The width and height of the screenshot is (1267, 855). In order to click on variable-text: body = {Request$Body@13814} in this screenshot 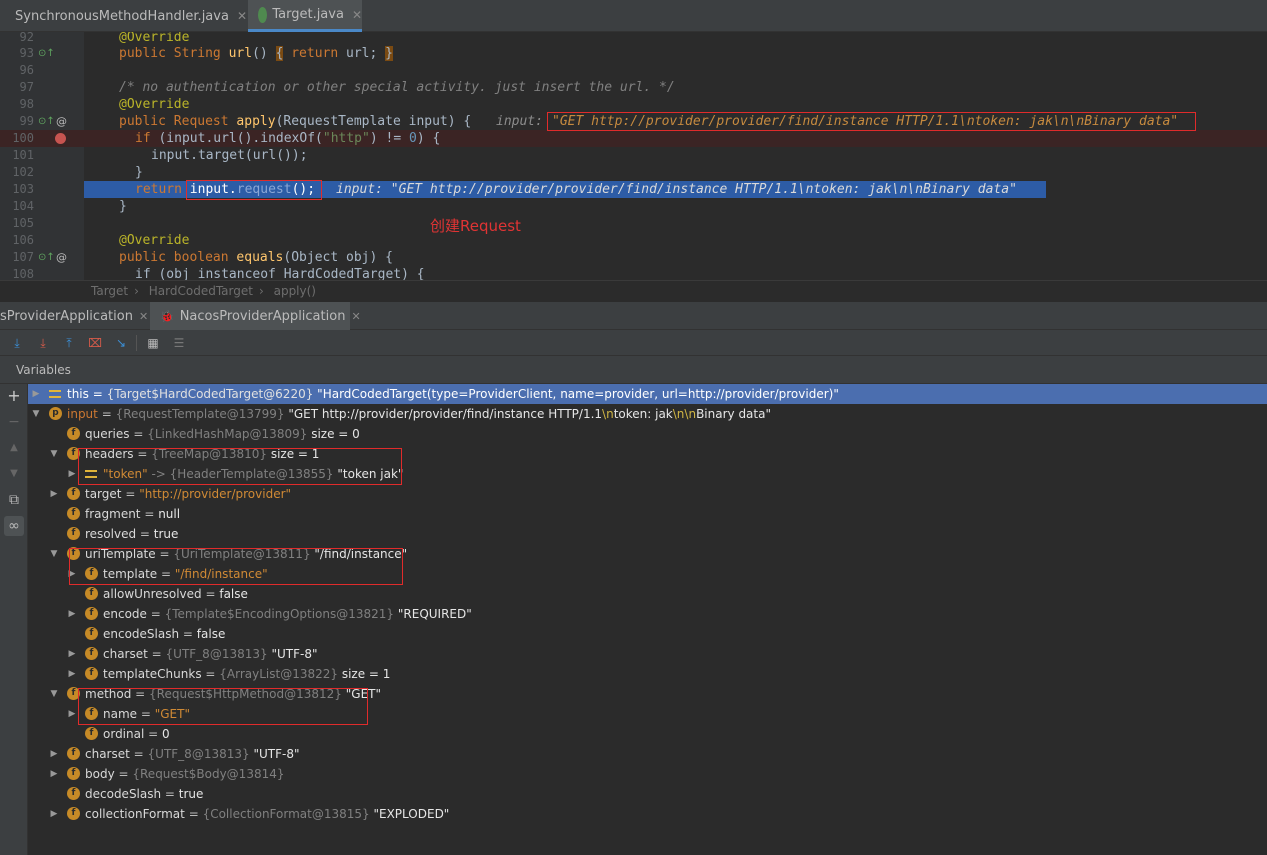, I will do `click(185, 774)`.